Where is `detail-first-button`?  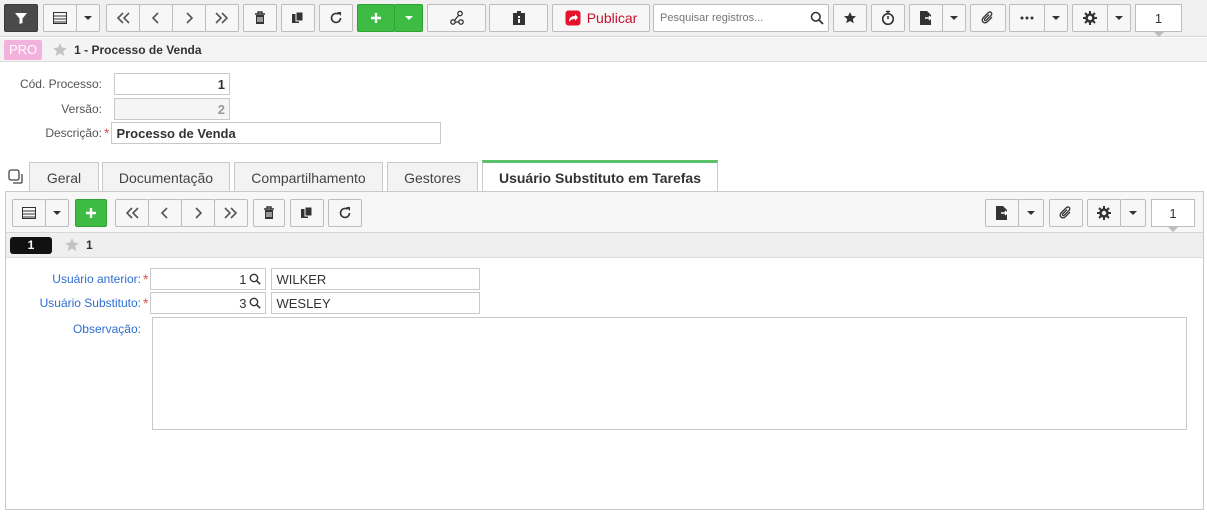
detail-first-button is located at coordinates (132, 213).